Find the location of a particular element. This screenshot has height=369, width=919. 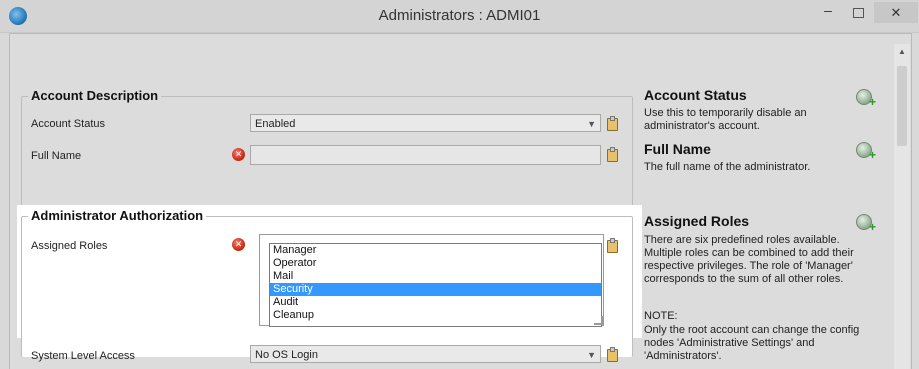

minimize-button: – is located at coordinates (828, 12).